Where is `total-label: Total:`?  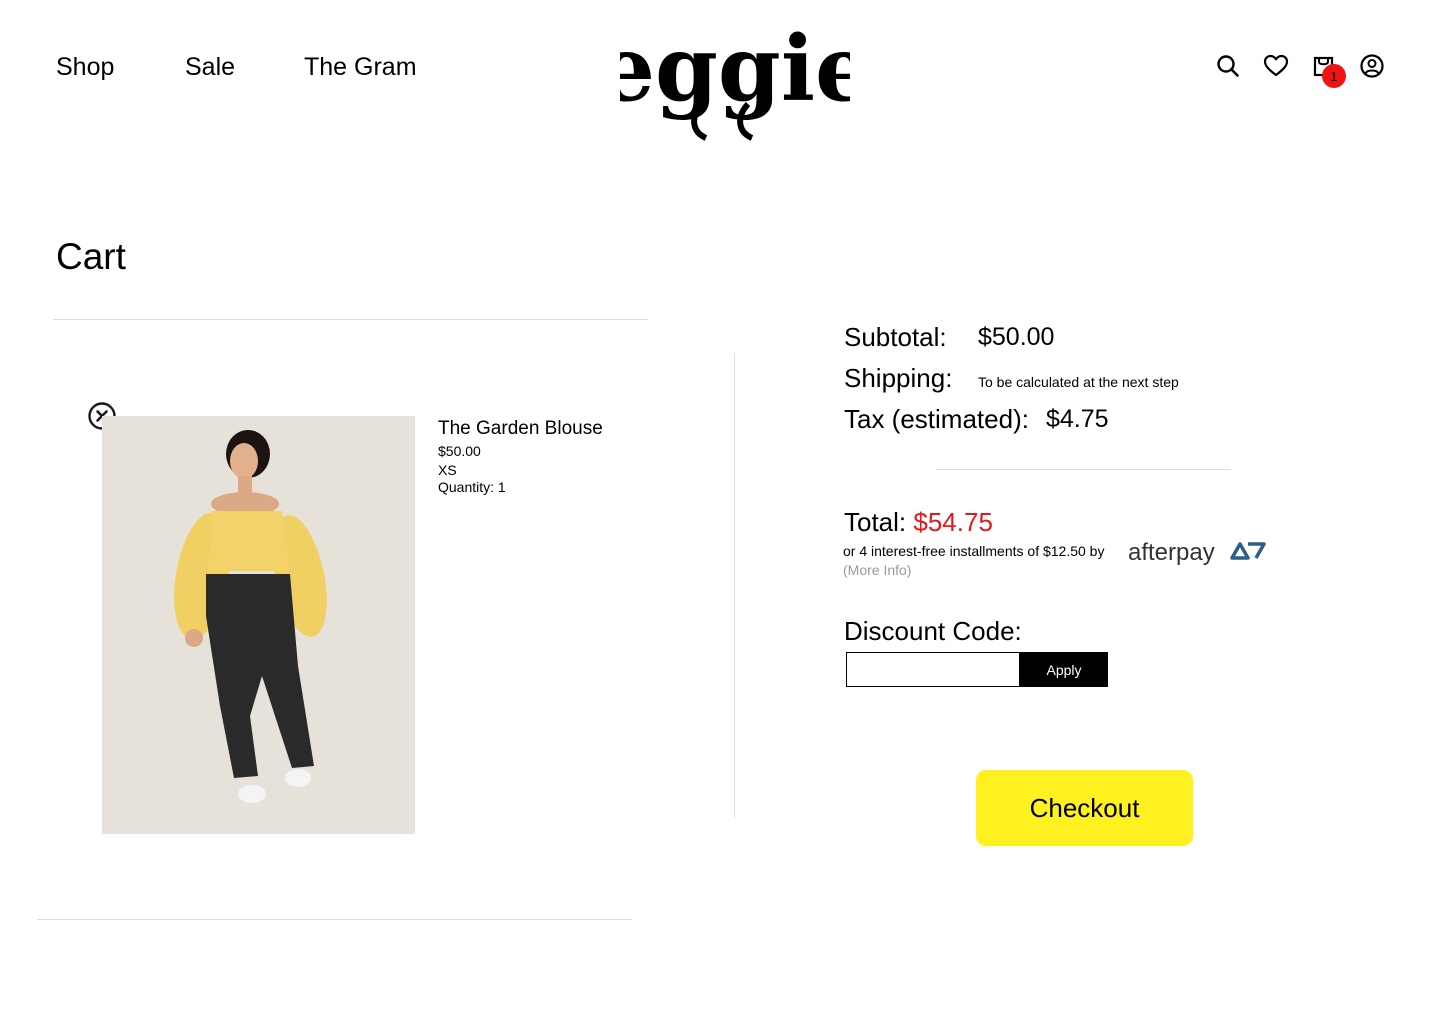
total-label: Total: is located at coordinates (875, 522).